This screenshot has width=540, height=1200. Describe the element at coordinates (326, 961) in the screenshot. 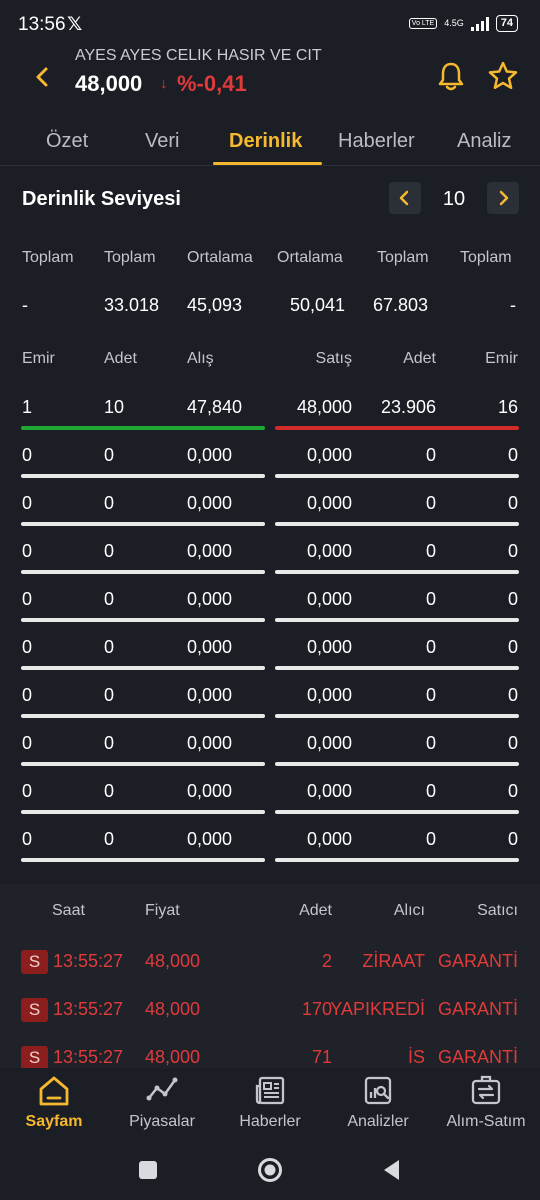

I see `trade-qty: 2` at that location.